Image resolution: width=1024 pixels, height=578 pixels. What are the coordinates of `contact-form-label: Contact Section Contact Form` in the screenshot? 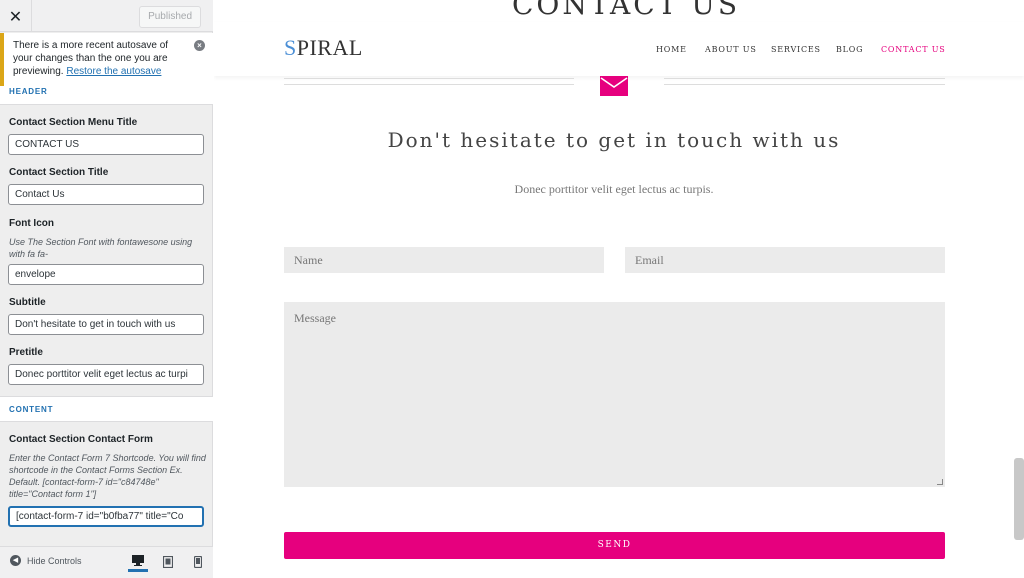 It's located at (81, 439).